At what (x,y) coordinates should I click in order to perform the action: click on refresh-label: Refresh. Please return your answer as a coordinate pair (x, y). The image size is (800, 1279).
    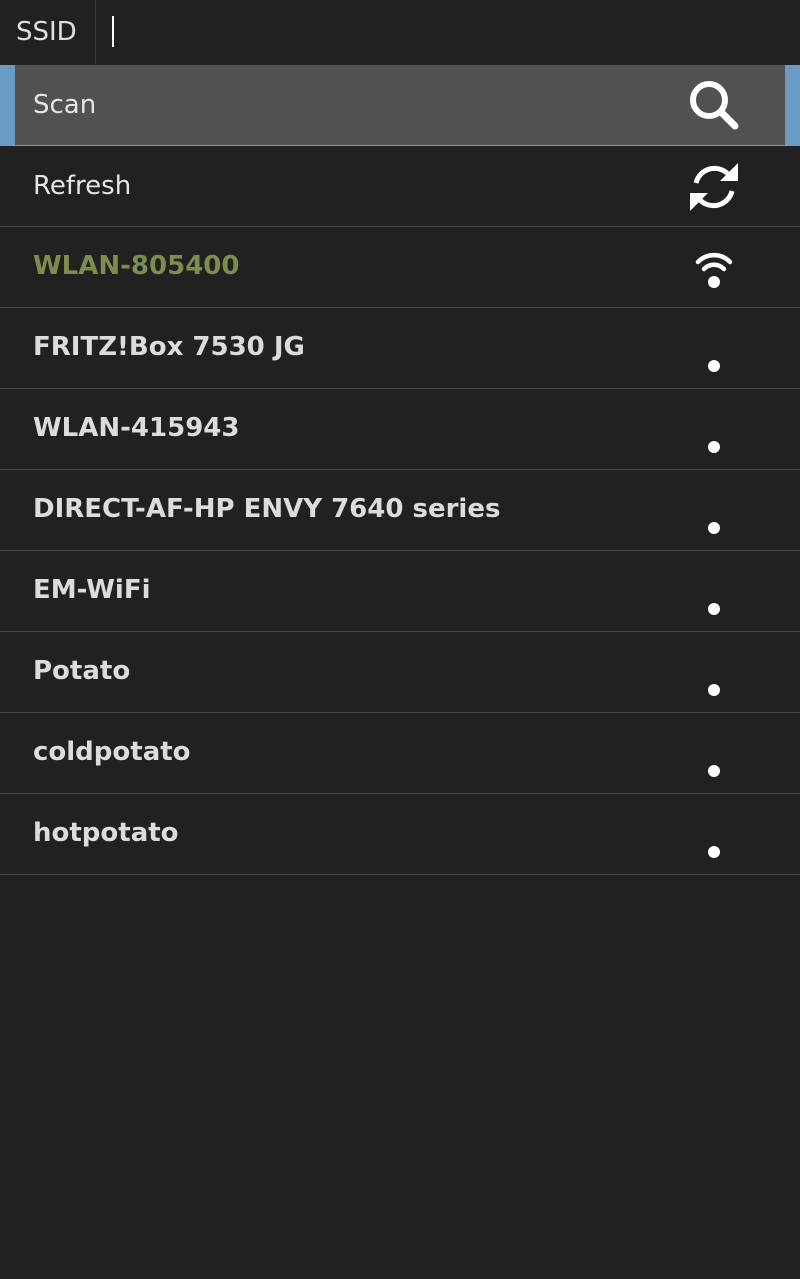
    Looking at the image, I should click on (82, 186).